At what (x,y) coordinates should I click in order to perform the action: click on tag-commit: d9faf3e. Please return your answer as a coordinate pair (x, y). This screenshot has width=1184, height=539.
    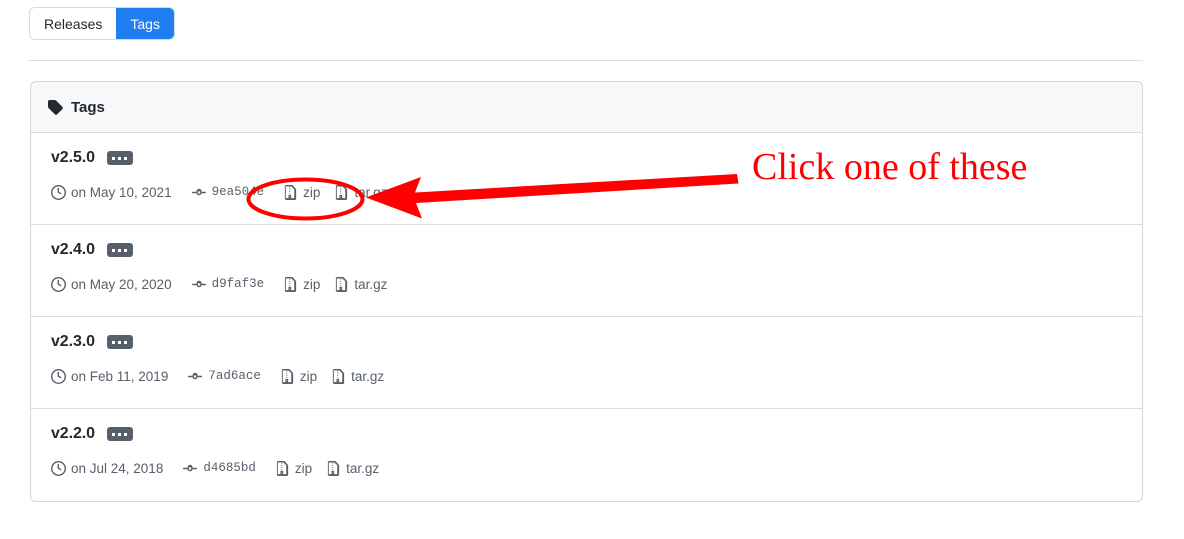
    Looking at the image, I should click on (228, 284).